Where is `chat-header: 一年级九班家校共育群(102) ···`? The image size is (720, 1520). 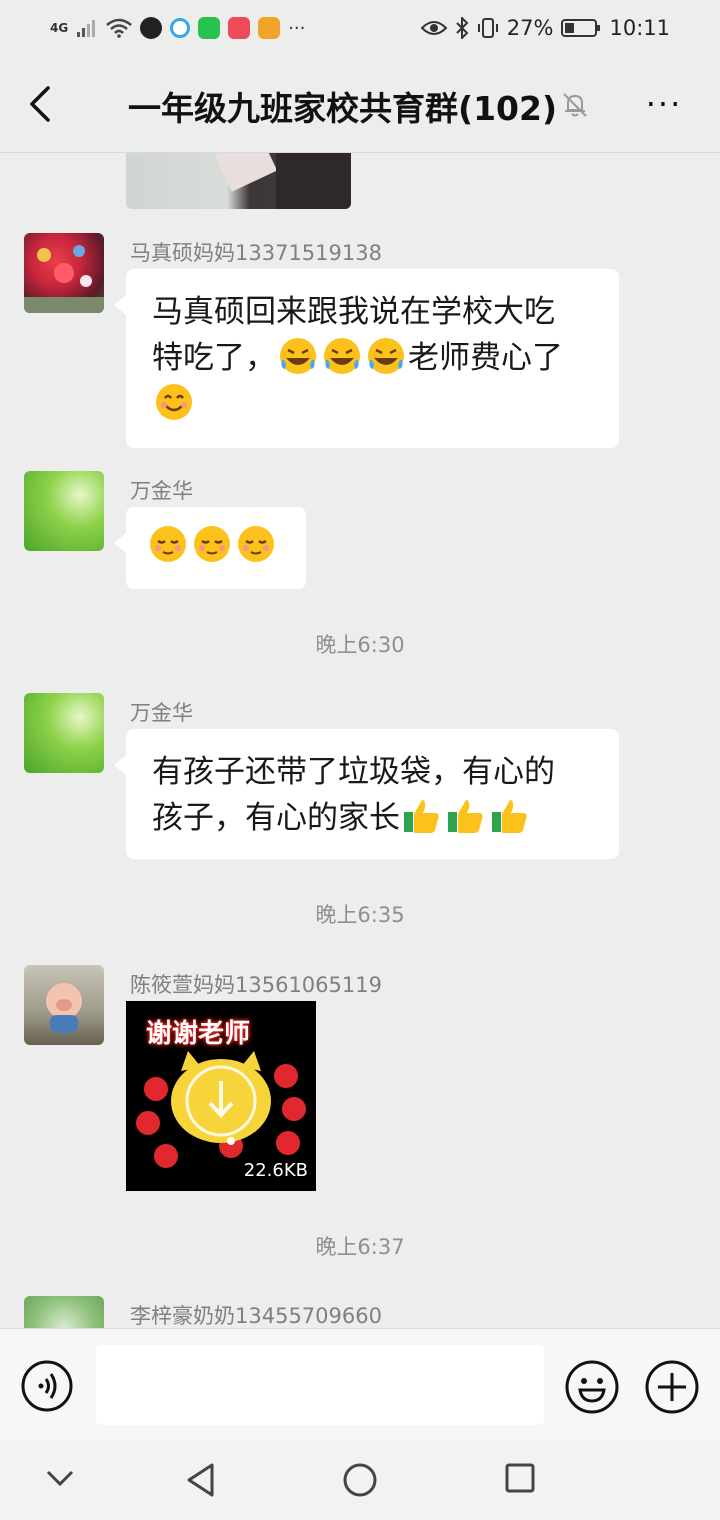
chat-header: 一年级九班家校共育群(102) ··· is located at coordinates (360, 104).